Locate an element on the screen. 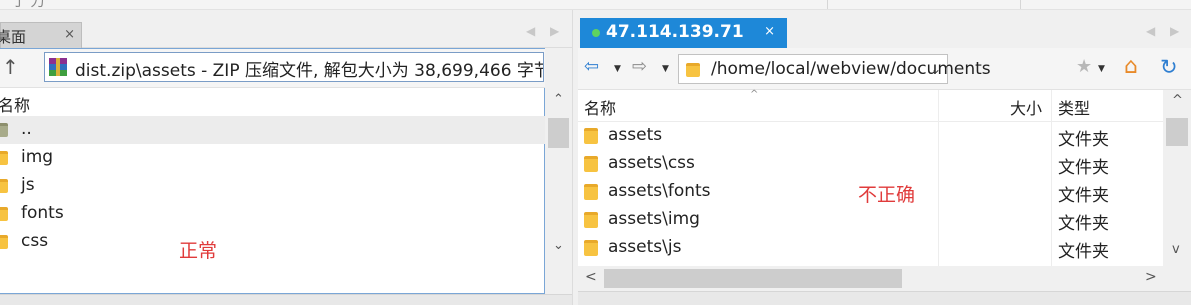 The width and height of the screenshot is (1191, 305). table-row: assets\img 文件夹 is located at coordinates (870, 220).